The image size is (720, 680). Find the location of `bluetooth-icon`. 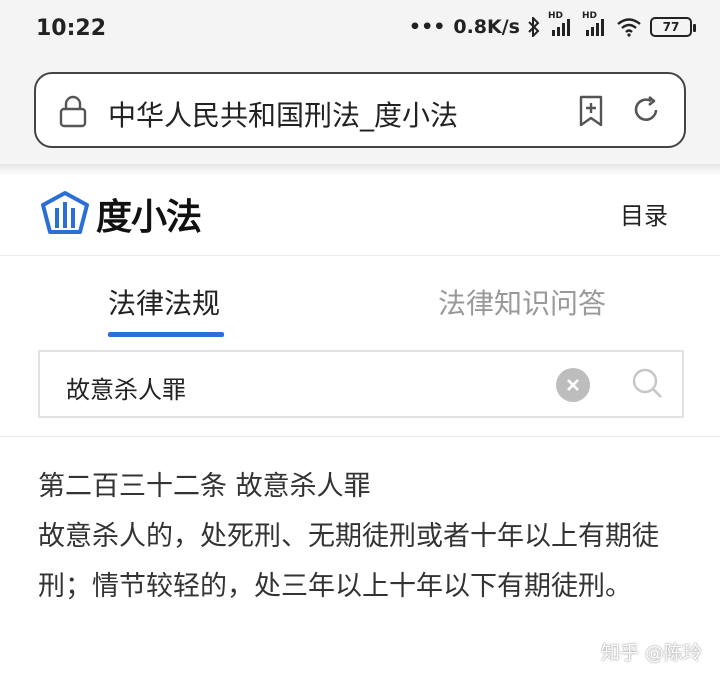

bluetooth-icon is located at coordinates (534, 27).